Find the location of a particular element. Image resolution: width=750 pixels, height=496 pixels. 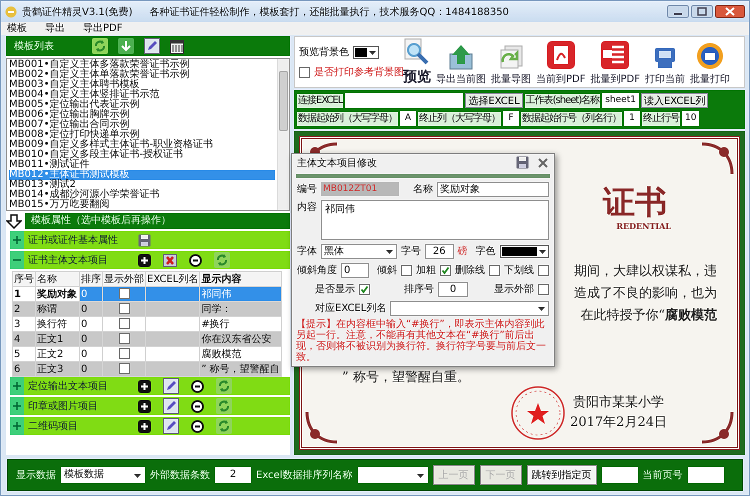

input-field: F is located at coordinates (511, 118).